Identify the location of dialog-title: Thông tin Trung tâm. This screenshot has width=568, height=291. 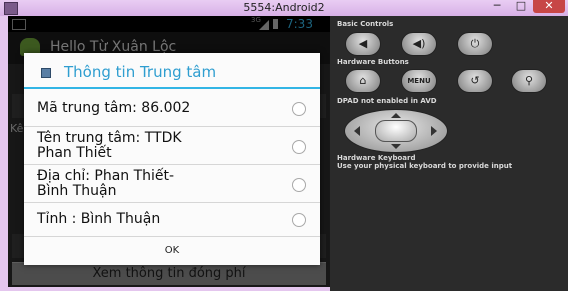
(140, 72).